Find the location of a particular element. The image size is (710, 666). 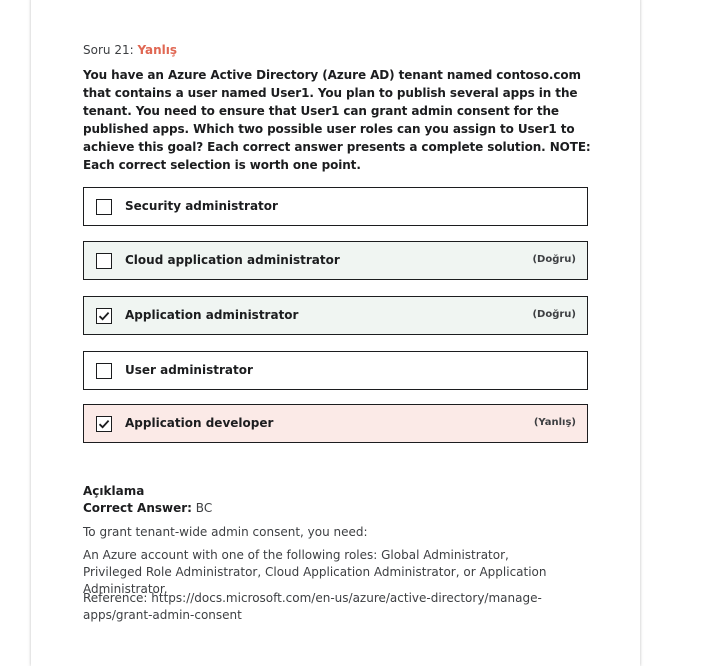

option-label: Application administrator is located at coordinates (212, 315).